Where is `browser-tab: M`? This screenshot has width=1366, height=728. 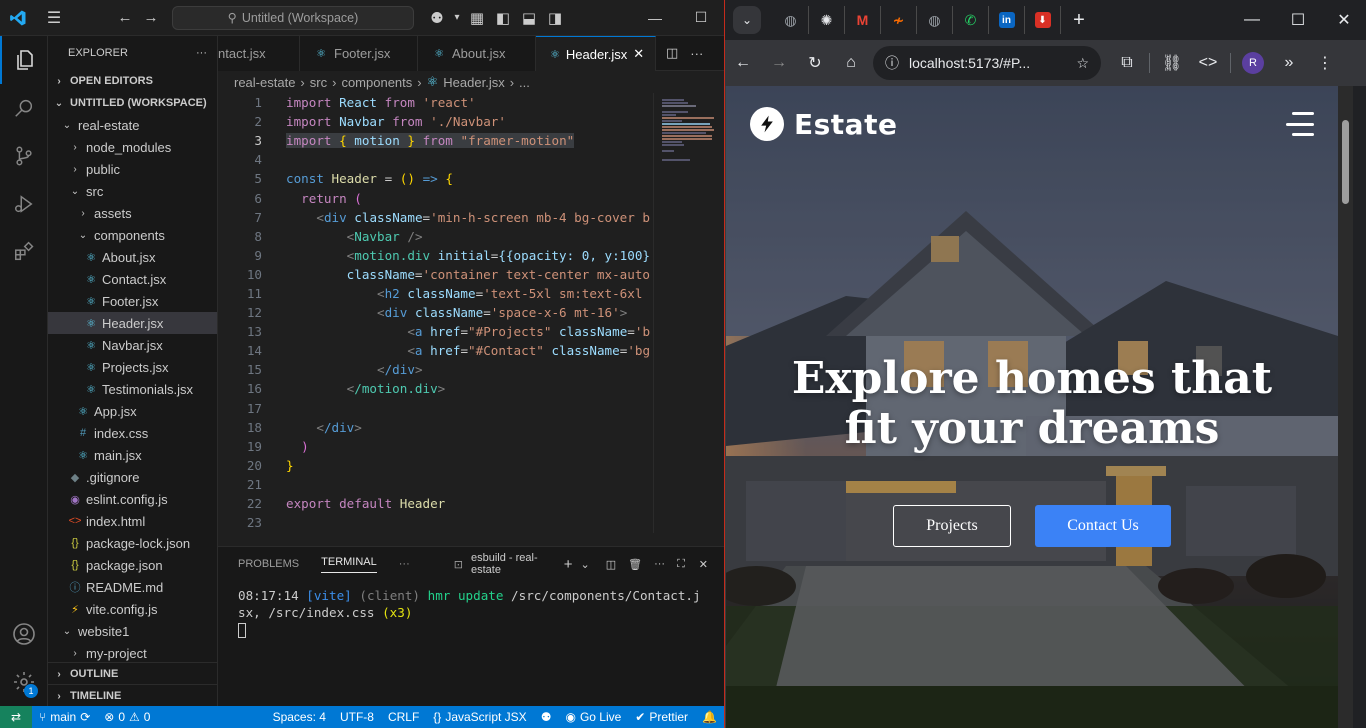 browser-tab: M is located at coordinates (863, 20).